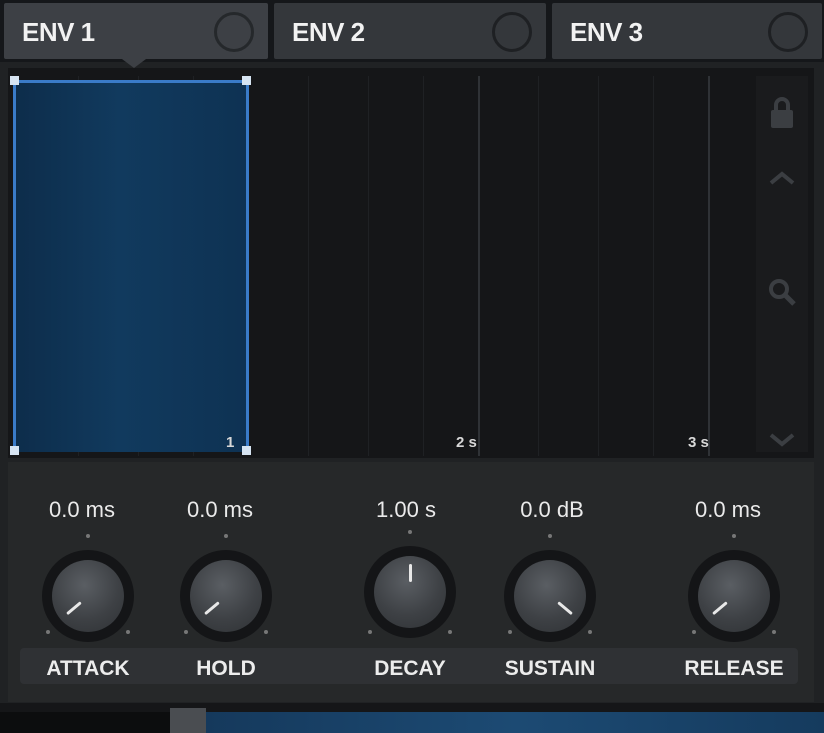 Image resolution: width=824 pixels, height=733 pixels. I want to click on decay-label: DECAY, so click(410, 668).